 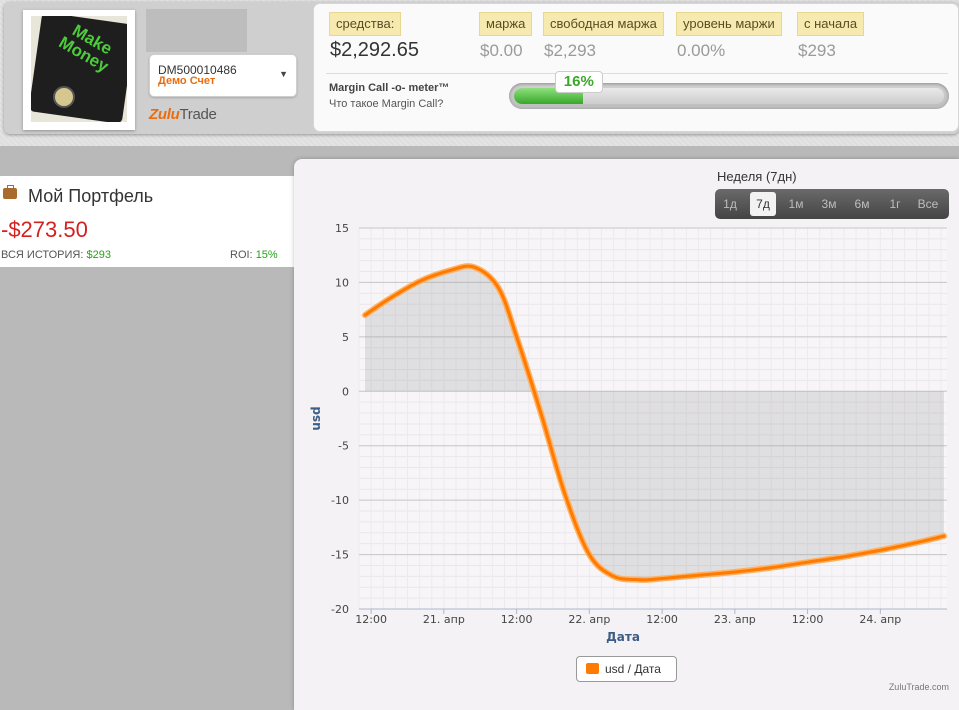 I want to click on y-tick-label: -10, so click(x=340, y=500).